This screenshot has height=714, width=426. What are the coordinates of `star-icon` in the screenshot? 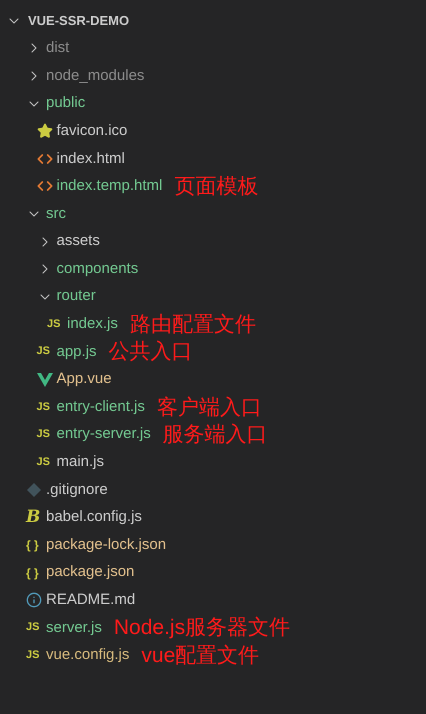 It's located at (44, 131).